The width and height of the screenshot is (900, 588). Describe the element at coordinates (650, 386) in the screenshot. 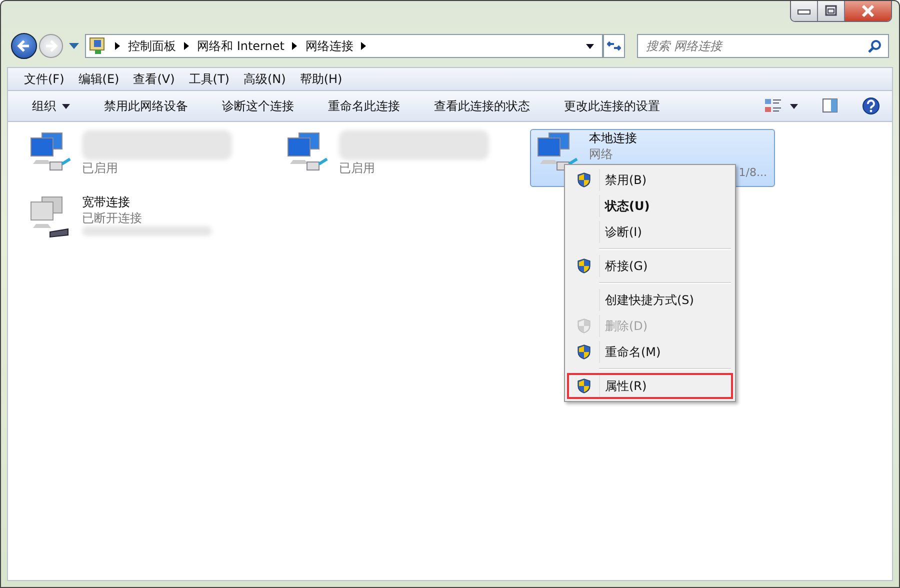

I see `context-menu-item: 属性(R)` at that location.